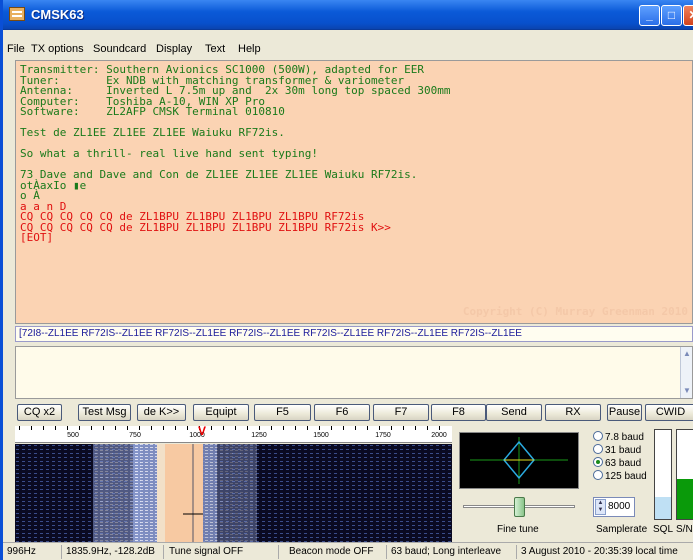 This screenshot has width=693, height=560. Describe the element at coordinates (687, 391) in the screenshot. I see `scroll-down-icon: ▼` at that location.